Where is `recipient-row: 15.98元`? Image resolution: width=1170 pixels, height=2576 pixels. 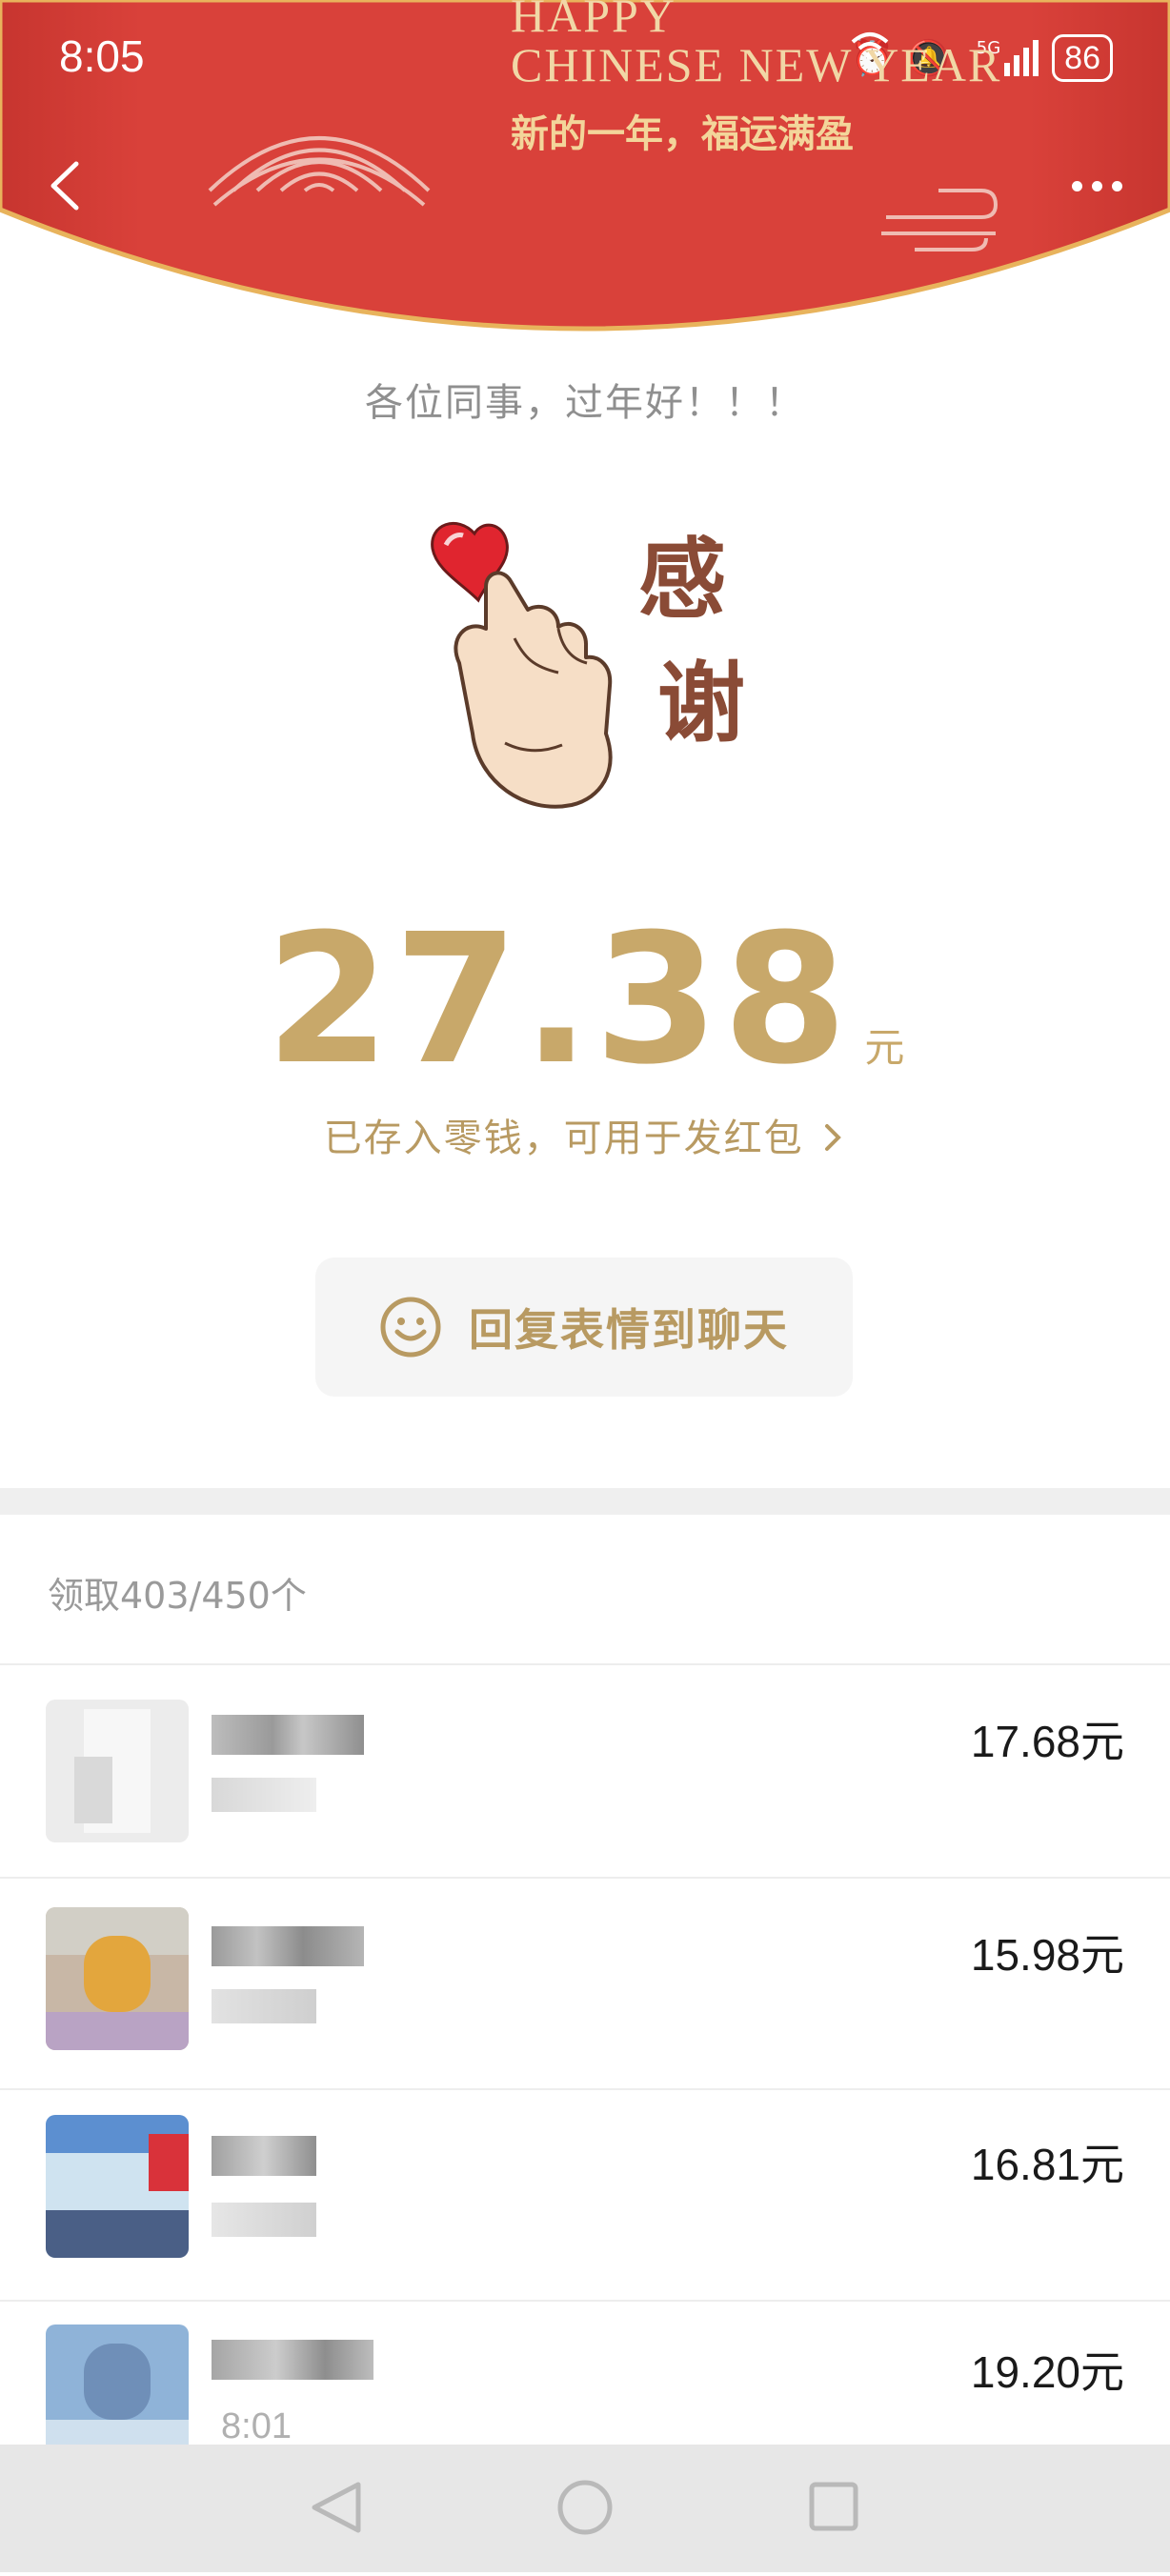
recipient-row: 15.98元 is located at coordinates (585, 1984).